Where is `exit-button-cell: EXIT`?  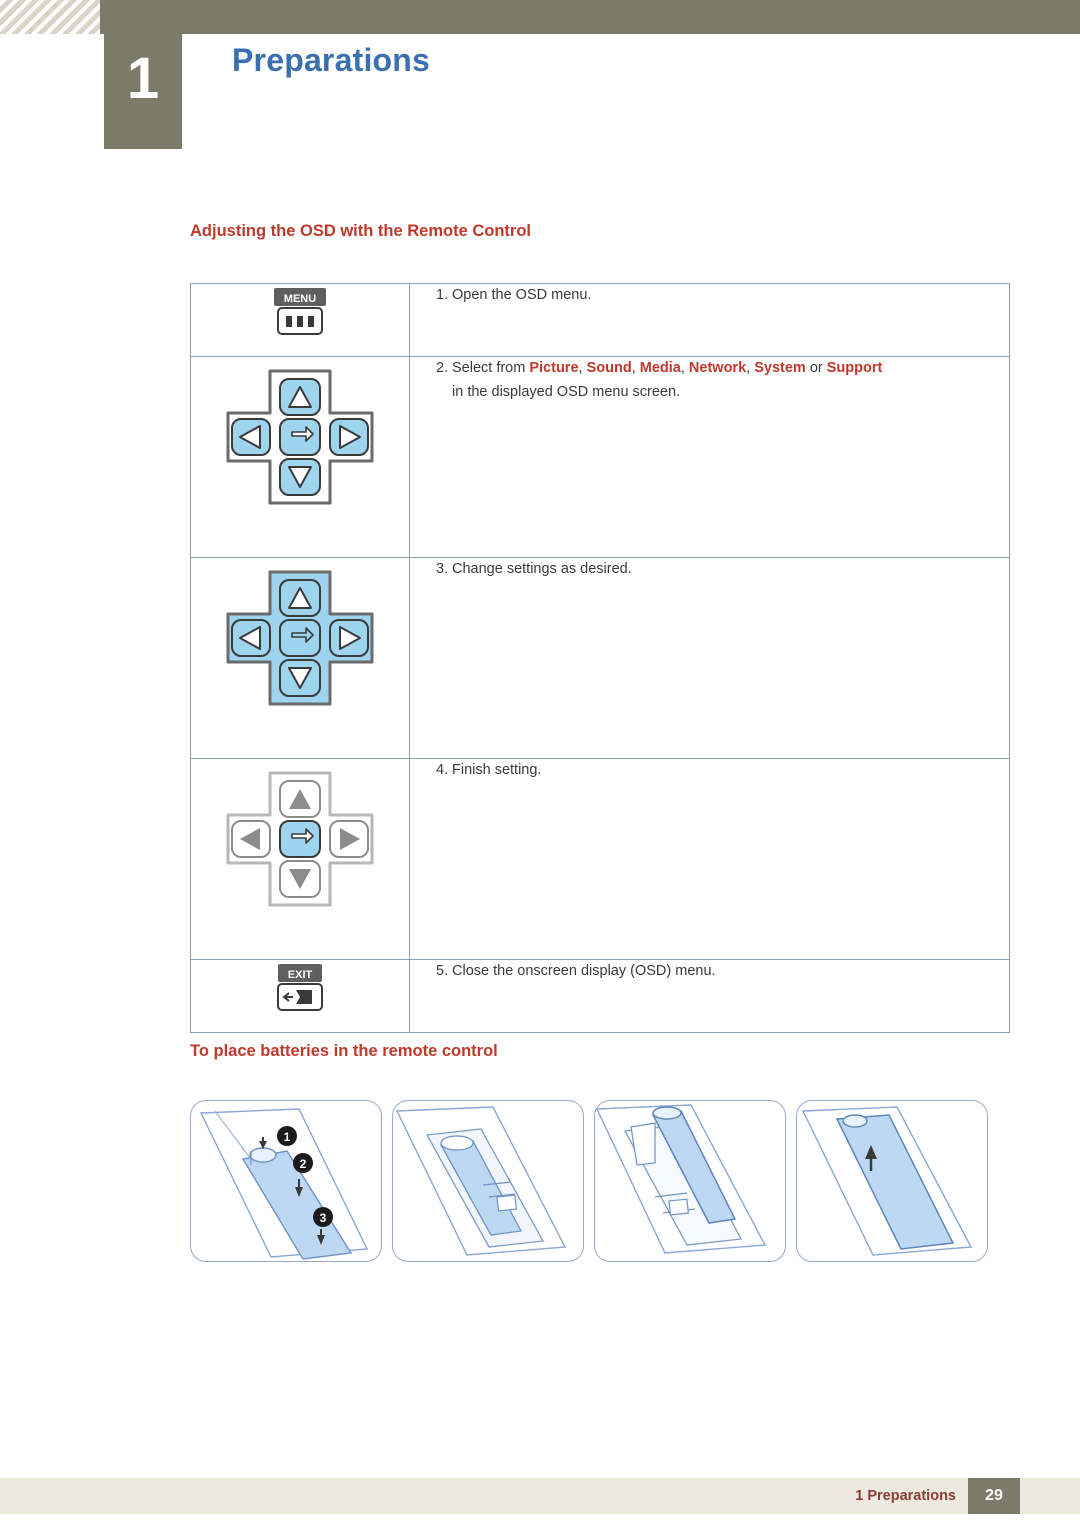
exit-button-cell: EXIT is located at coordinates (300, 996).